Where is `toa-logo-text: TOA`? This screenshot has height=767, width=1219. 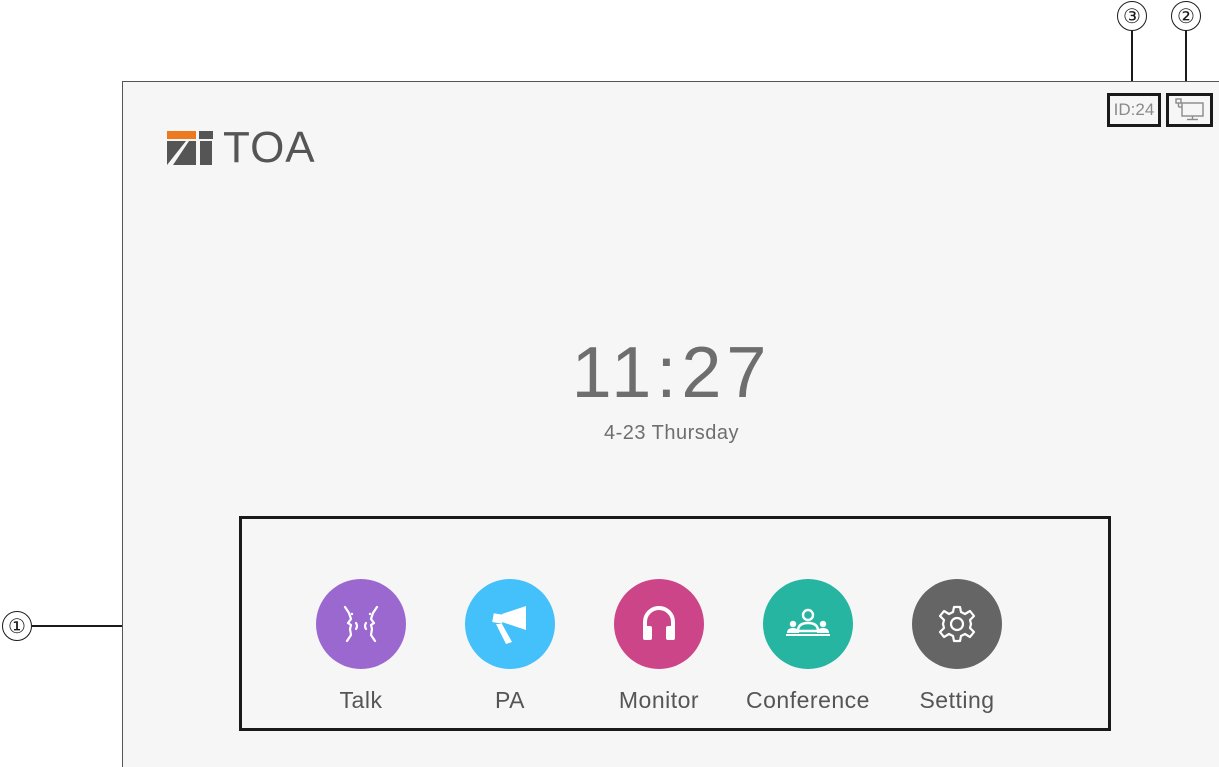
toa-logo-text: TOA is located at coordinates (269, 147).